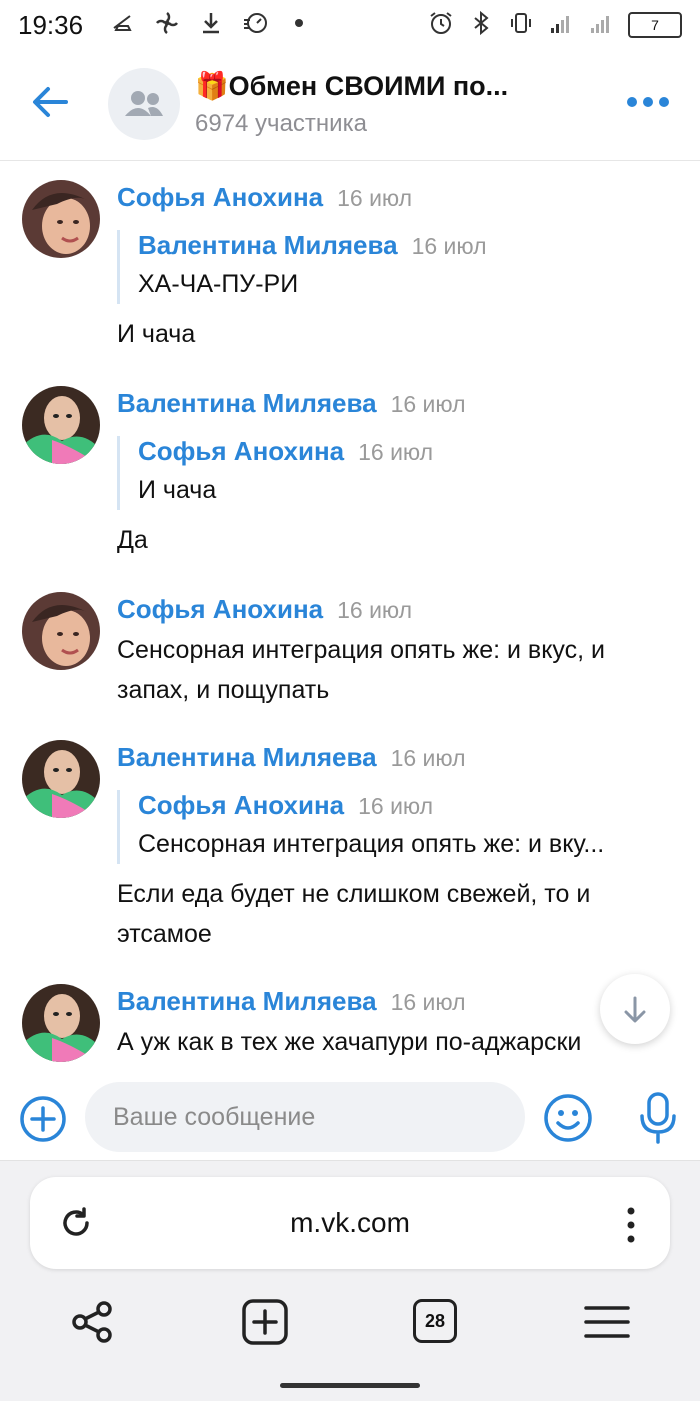 The height and width of the screenshot is (1401, 700). I want to click on battery-icon: 7, so click(655, 25).